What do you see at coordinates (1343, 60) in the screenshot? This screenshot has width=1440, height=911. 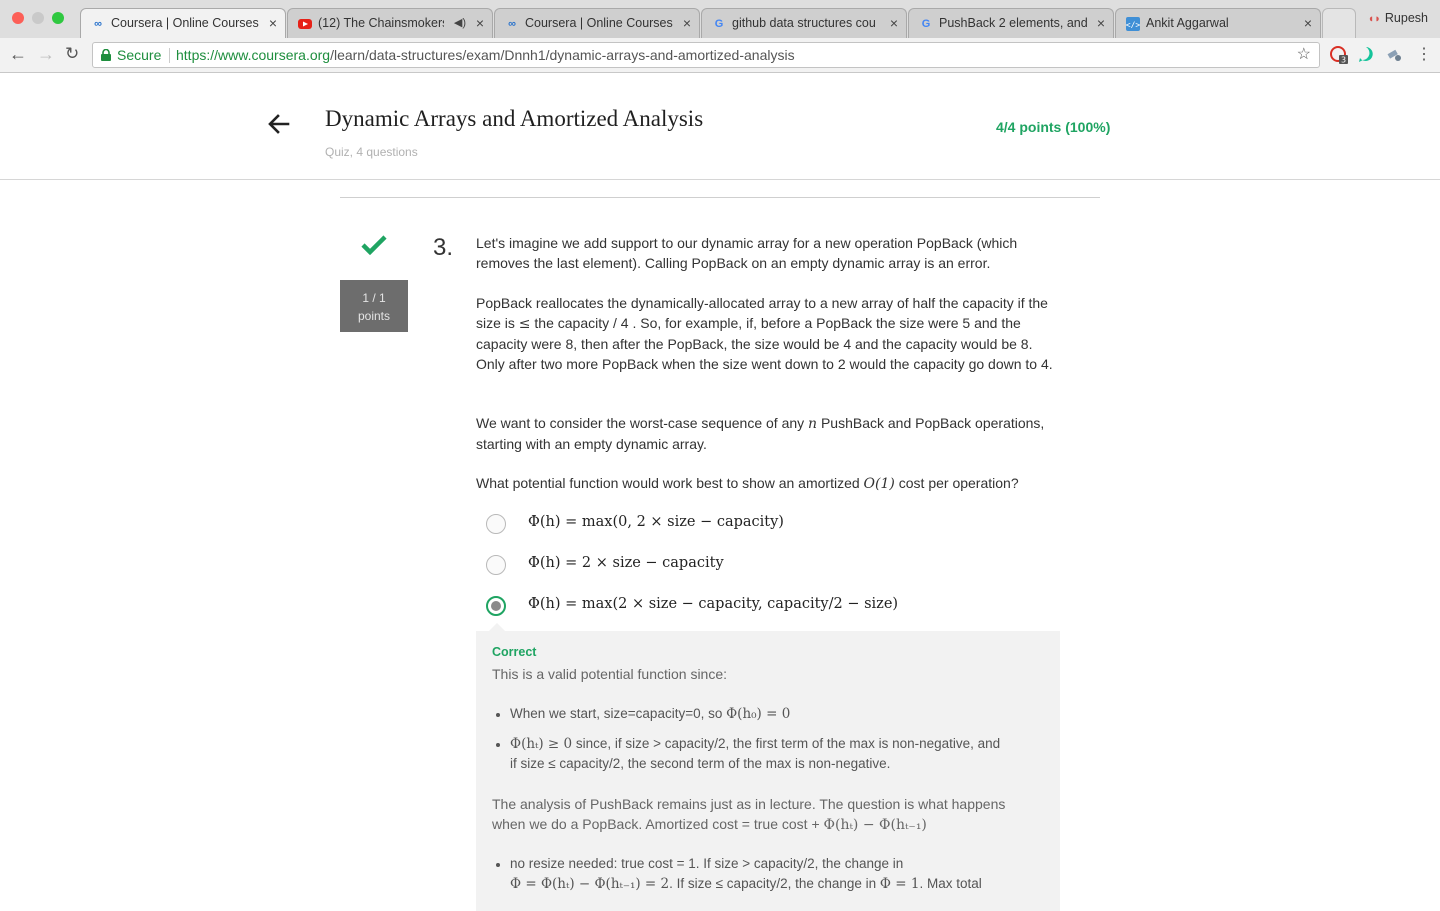 I see `extension-badge: 3` at bounding box center [1343, 60].